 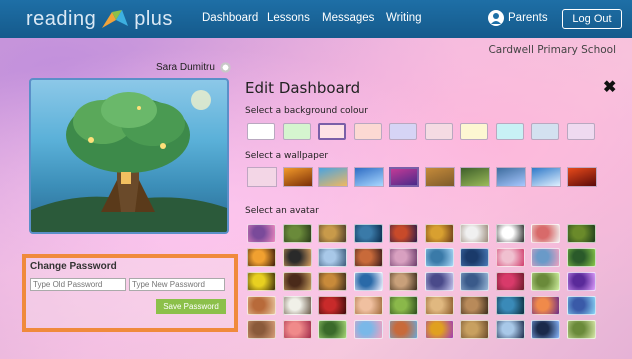 What do you see at coordinates (306, 111) in the screenshot?
I see `background-colour-label: Select a background colour` at bounding box center [306, 111].